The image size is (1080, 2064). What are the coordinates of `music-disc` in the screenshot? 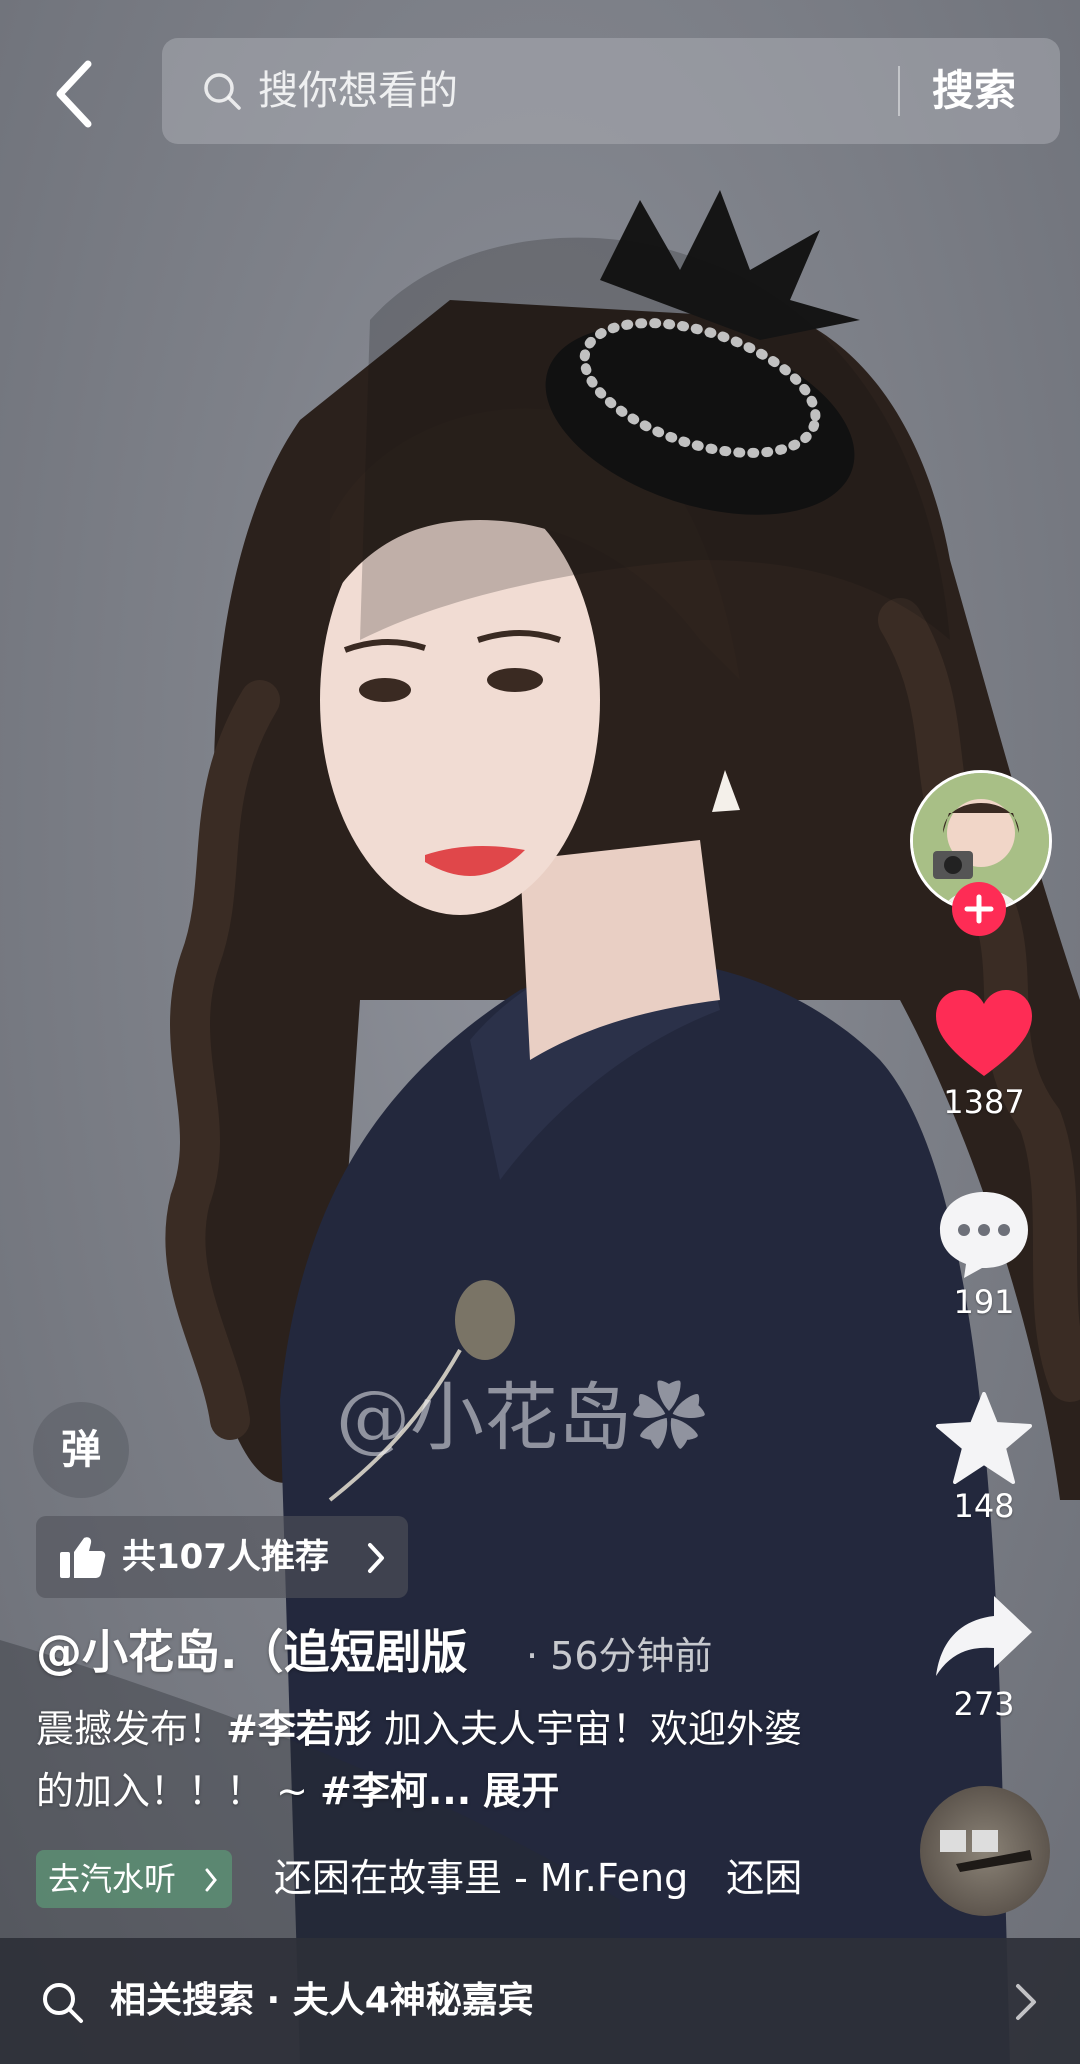 It's located at (985, 1851).